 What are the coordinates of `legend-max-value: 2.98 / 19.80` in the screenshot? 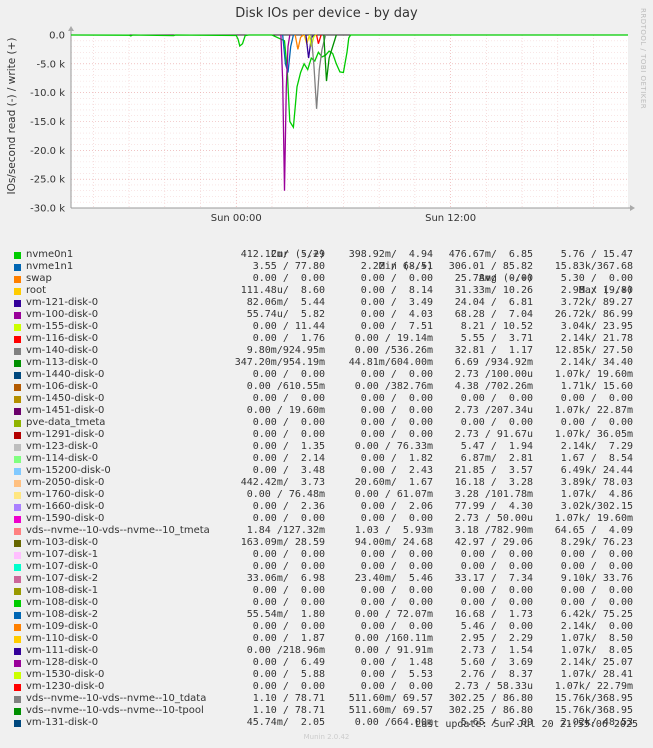 It's located at (596, 290).